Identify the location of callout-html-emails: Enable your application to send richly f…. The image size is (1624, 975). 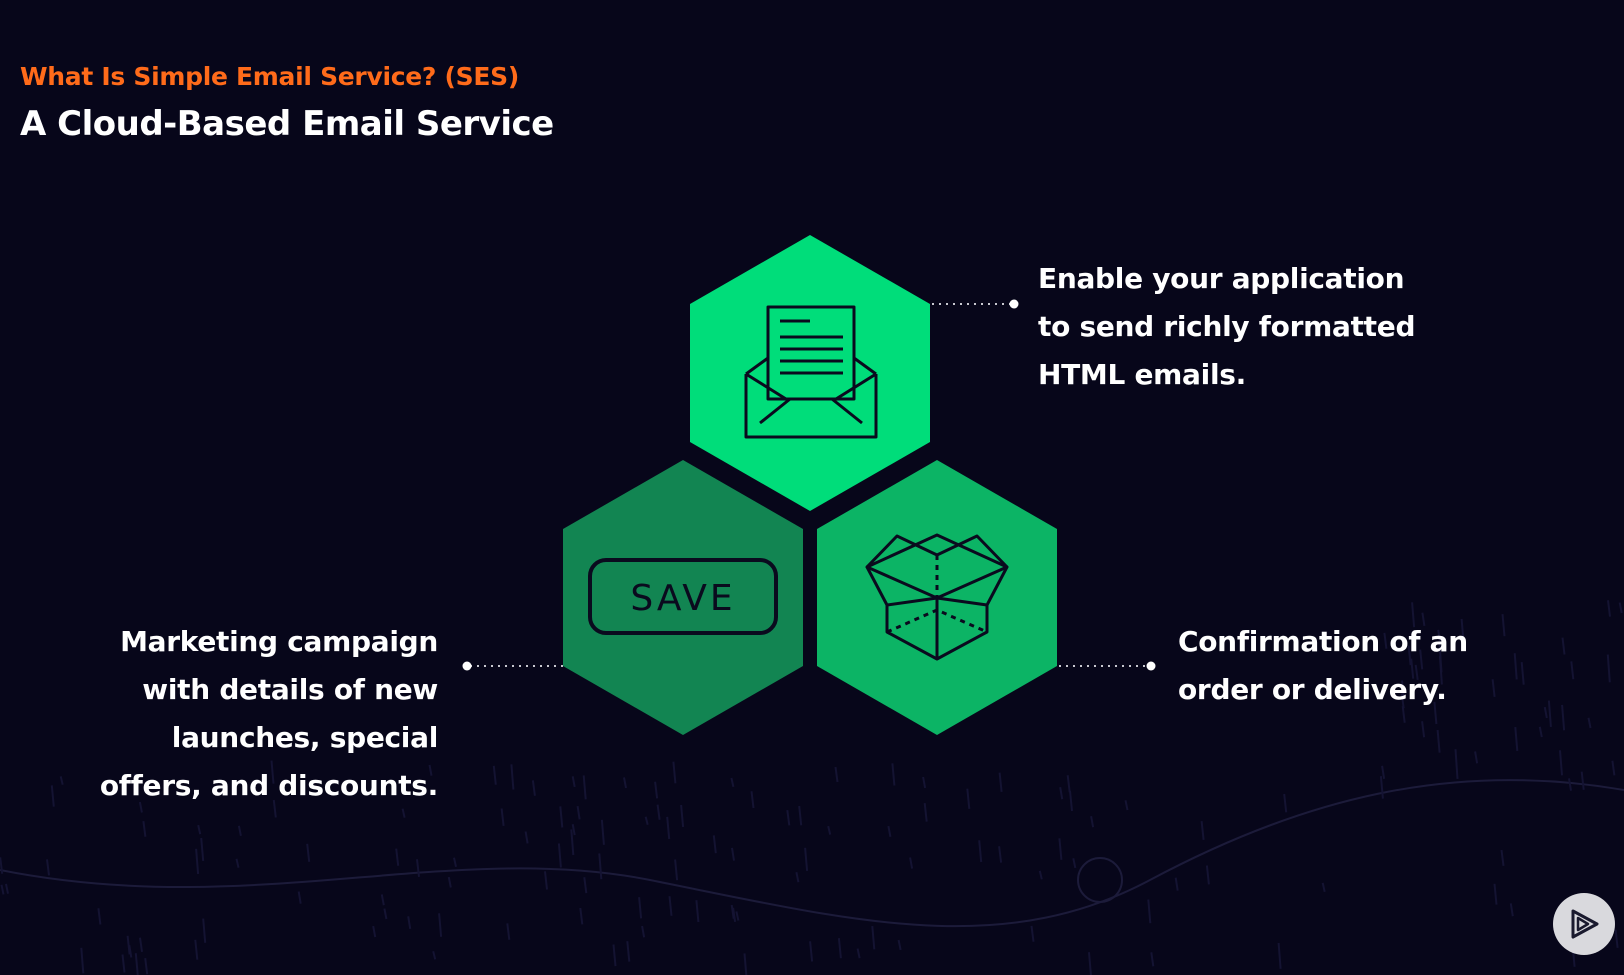
(1227, 326).